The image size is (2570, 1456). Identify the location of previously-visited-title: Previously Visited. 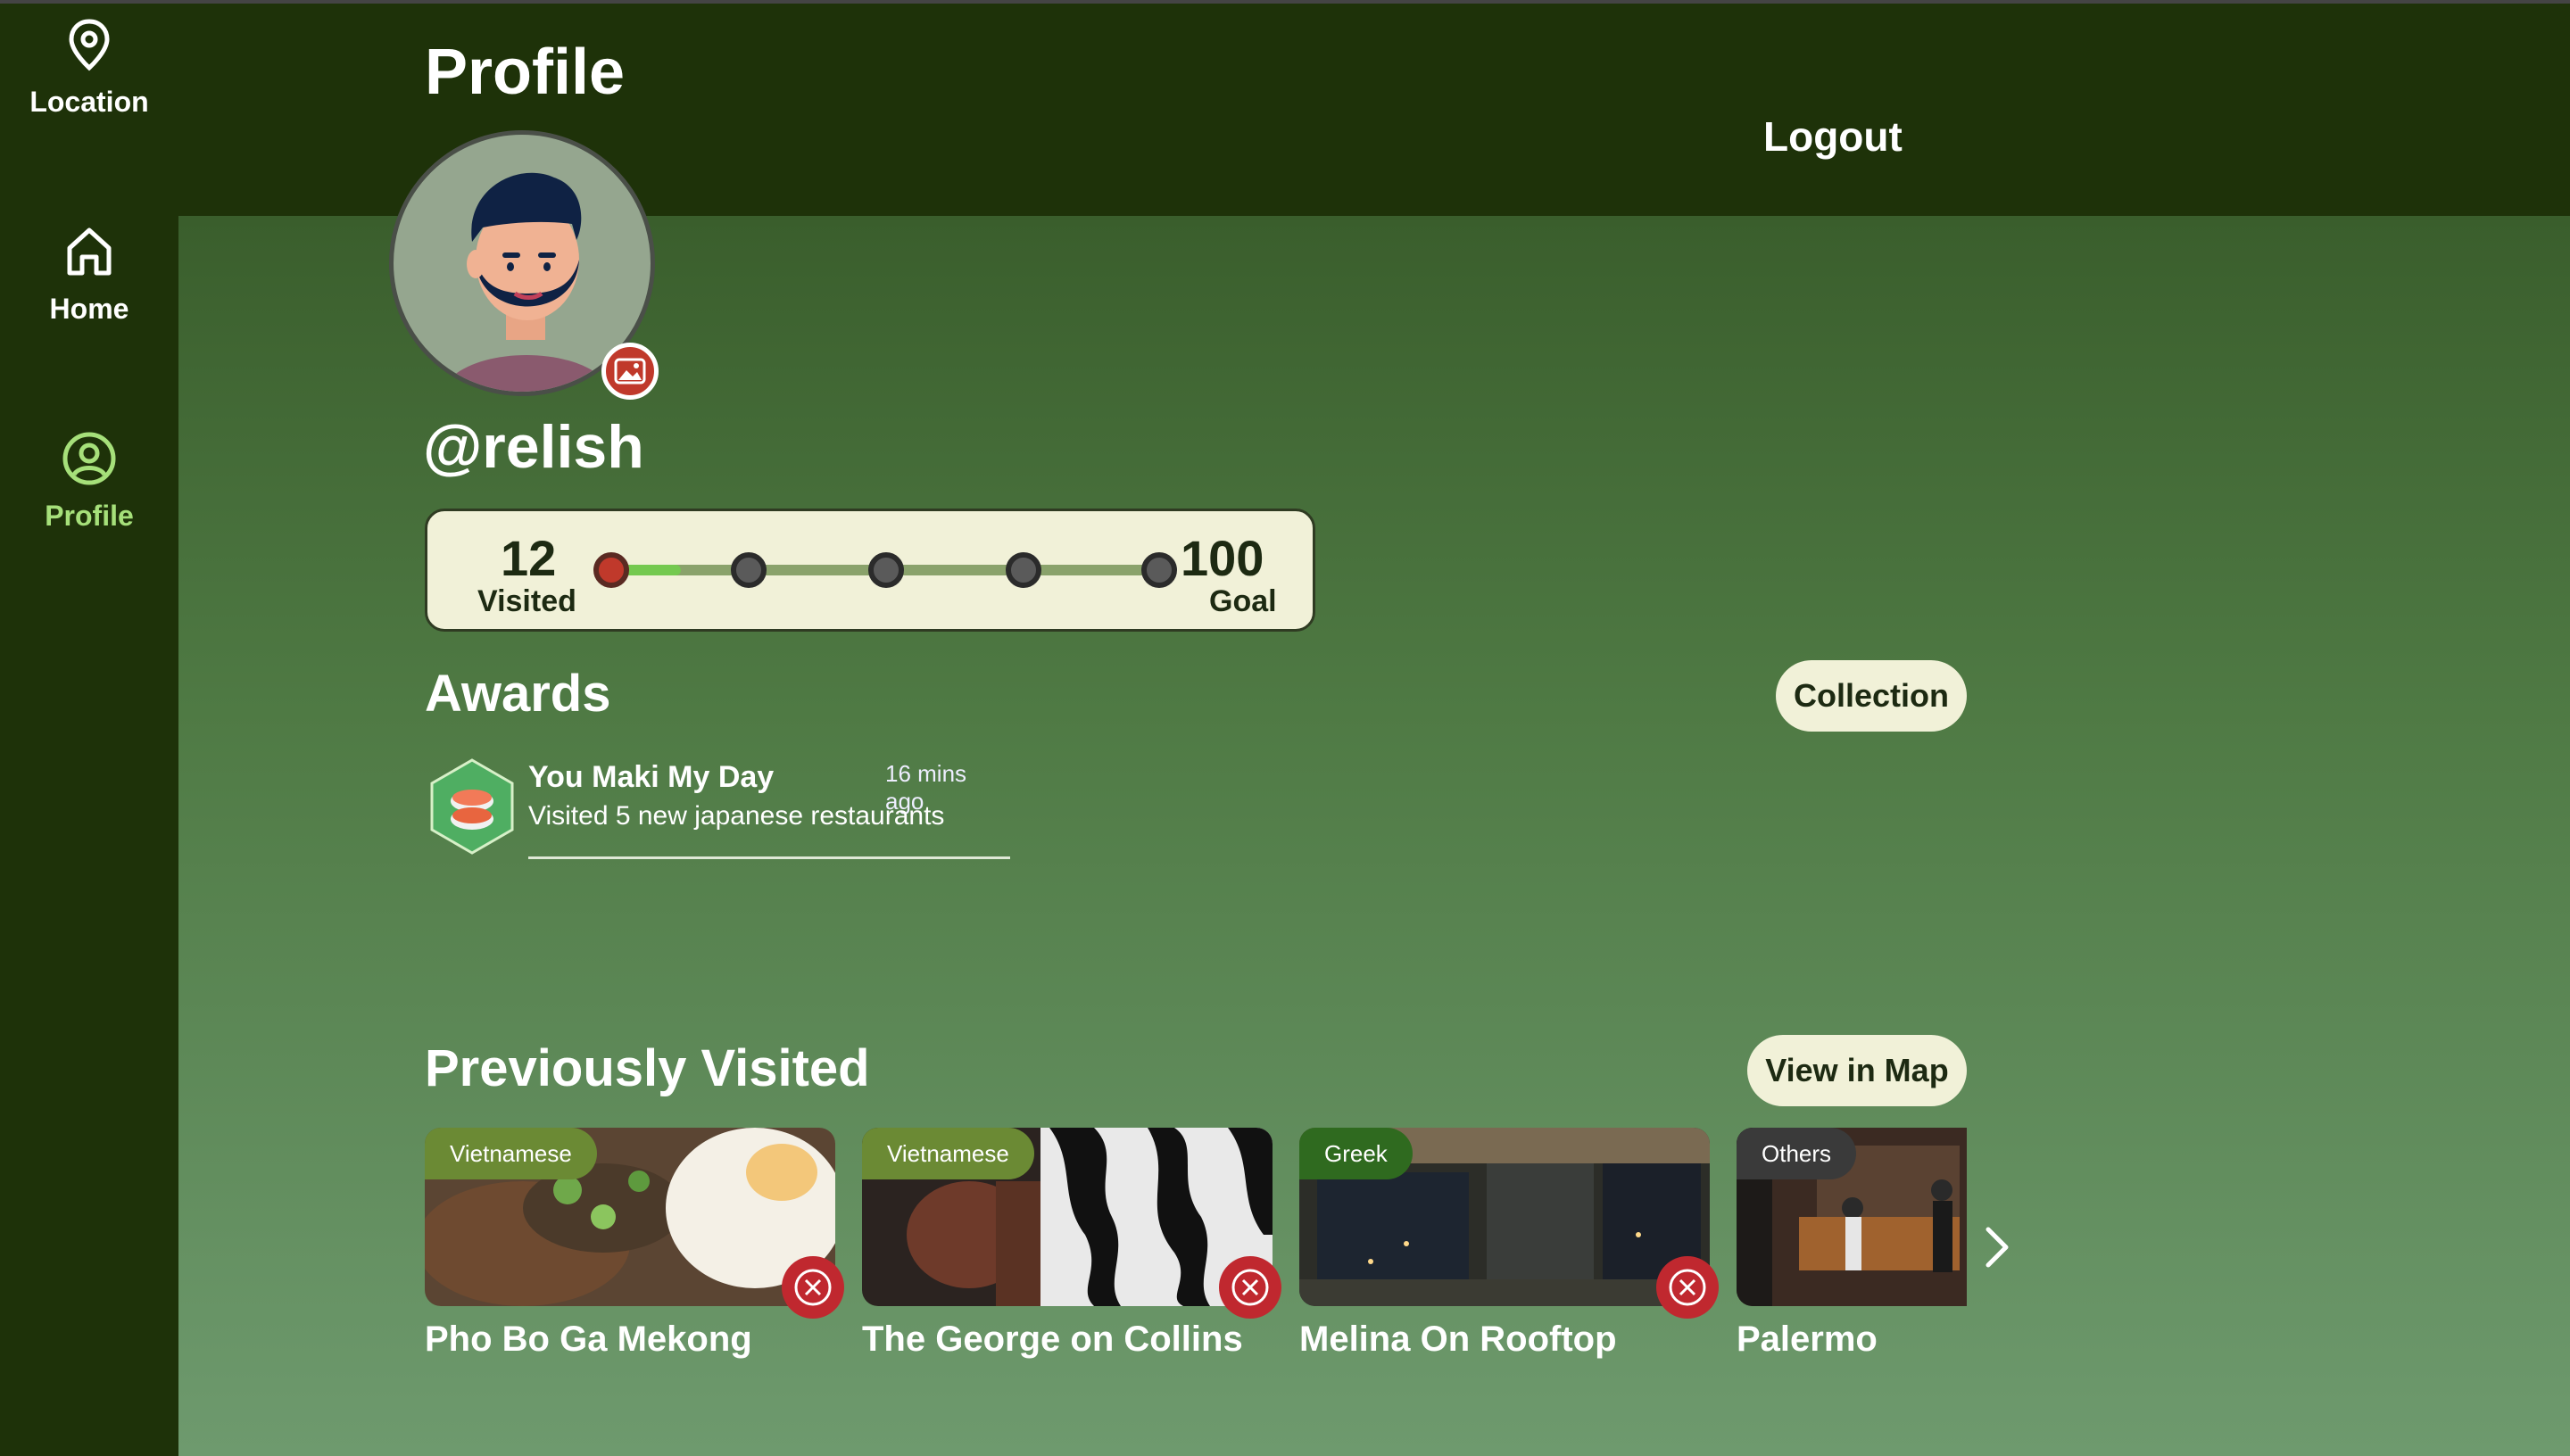
(647, 1068).